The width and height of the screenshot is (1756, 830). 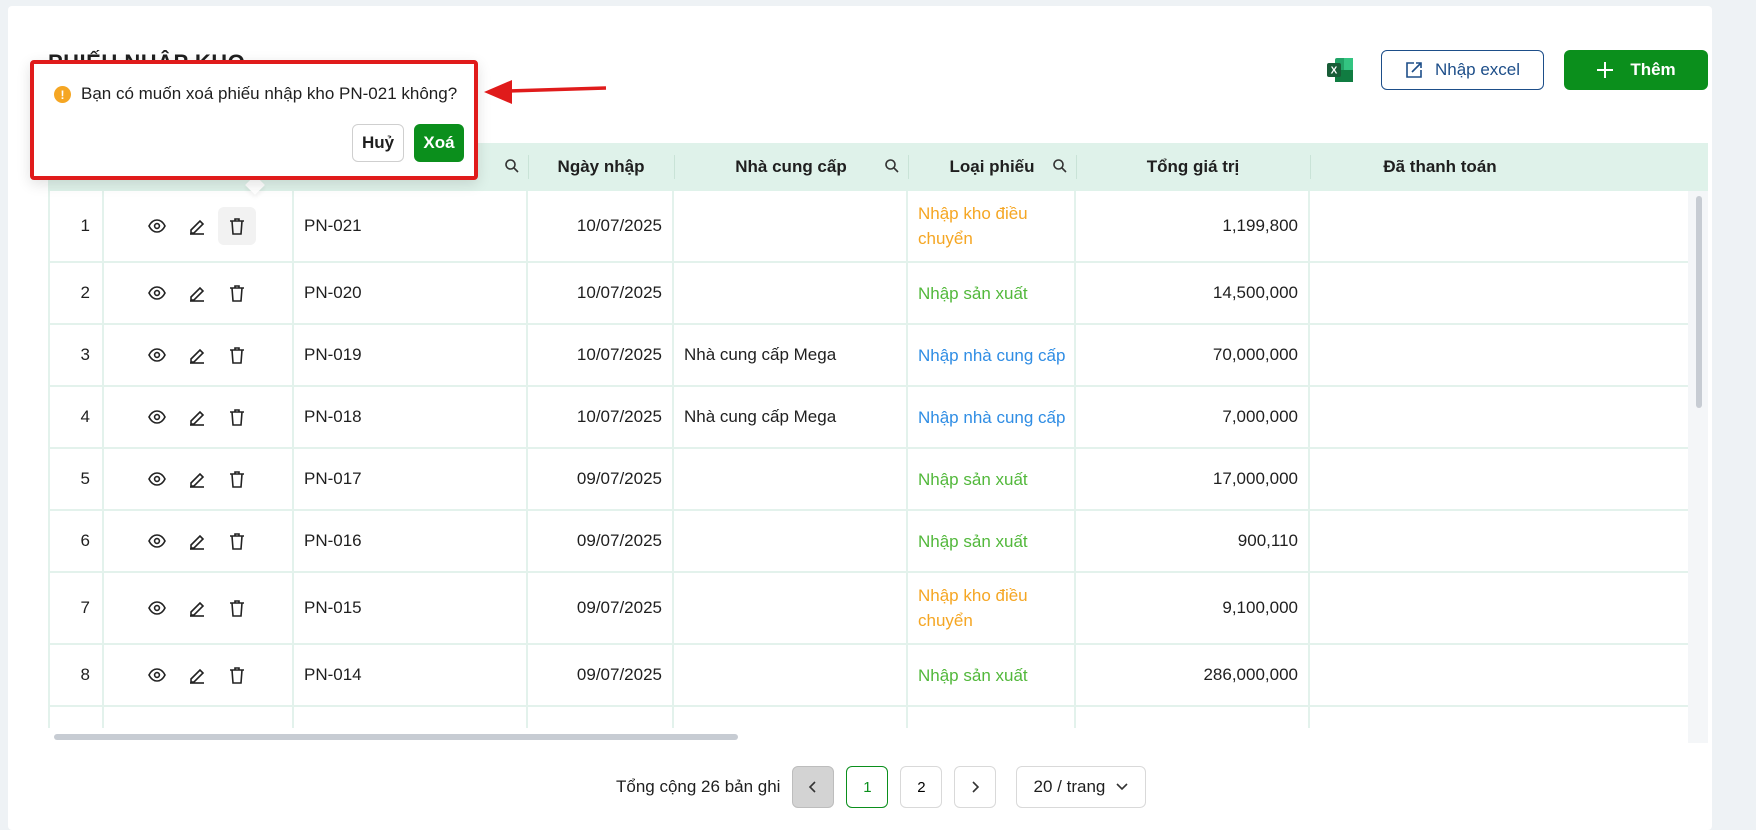 I want to click on cell-code: PN-018, so click(x=333, y=416).